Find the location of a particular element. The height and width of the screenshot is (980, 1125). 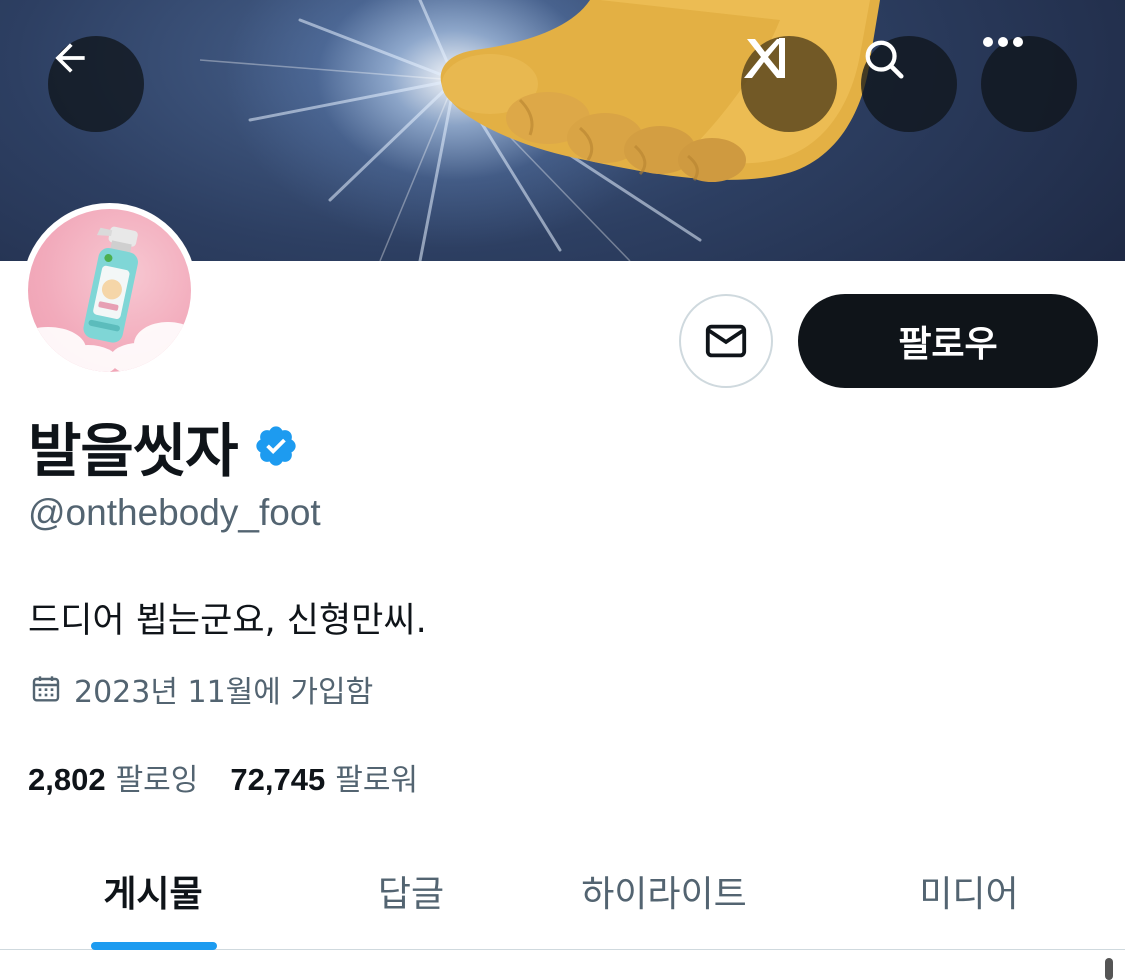

grok-logo-icon is located at coordinates (764, 58).